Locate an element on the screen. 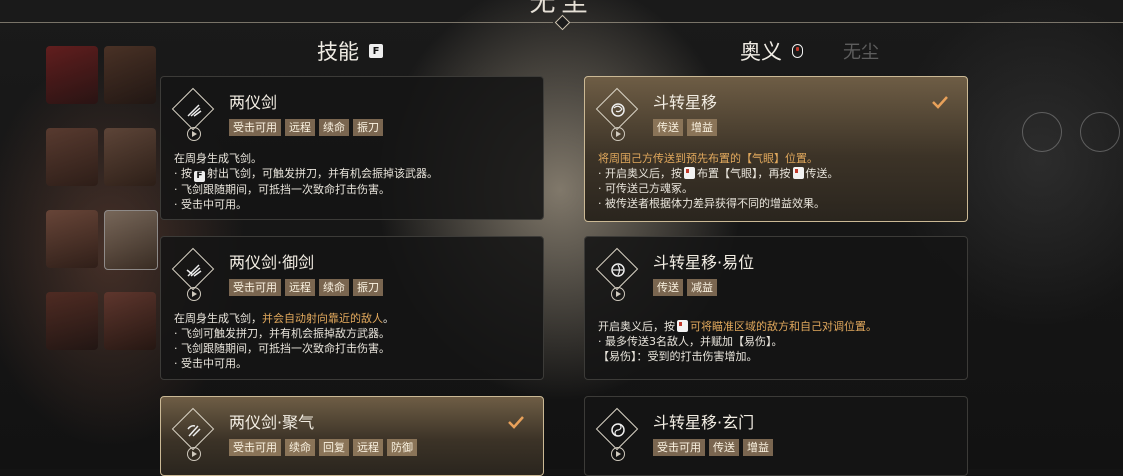 The width and height of the screenshot is (1123, 476). desc-line: · 可传送己方魂冢。 is located at coordinates (645, 188).